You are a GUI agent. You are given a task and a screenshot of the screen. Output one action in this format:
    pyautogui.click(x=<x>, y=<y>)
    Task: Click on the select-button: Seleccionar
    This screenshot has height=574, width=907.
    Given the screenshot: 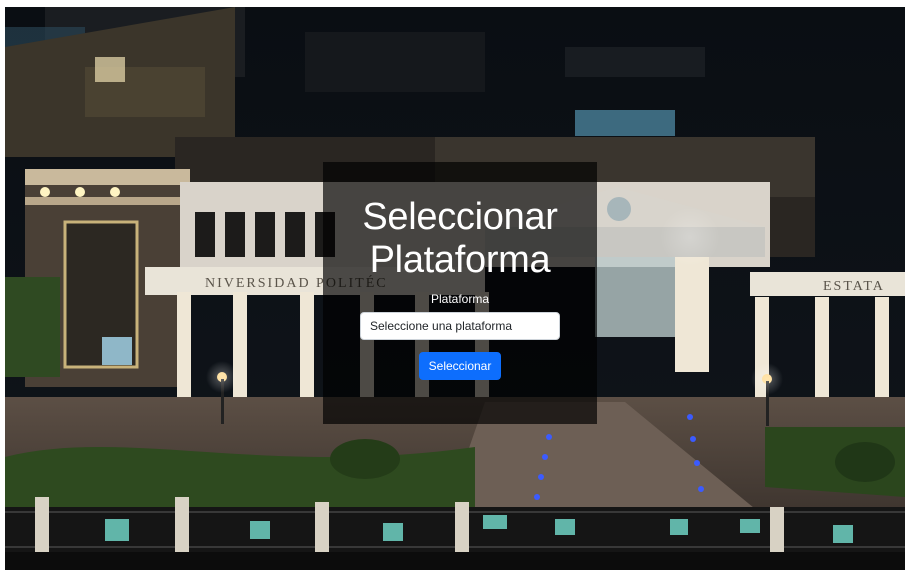 What is the action you would take?
    pyautogui.click(x=460, y=366)
    